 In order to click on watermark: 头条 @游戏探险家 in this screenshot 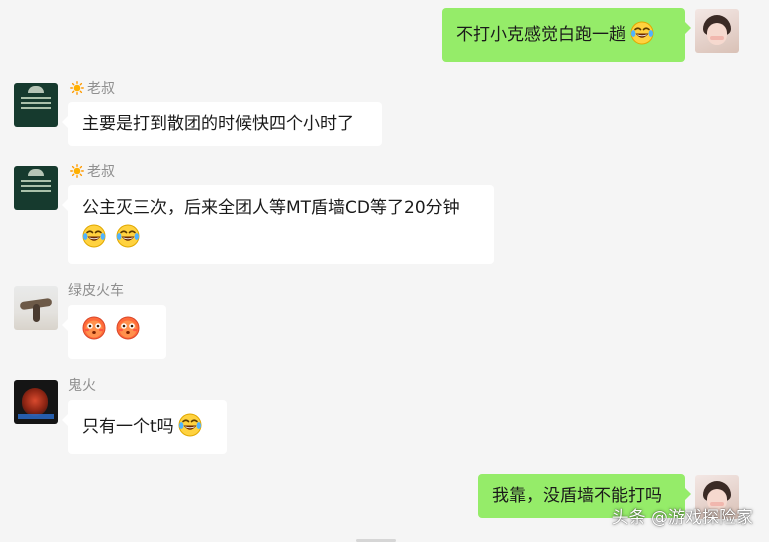, I will do `click(682, 518)`.